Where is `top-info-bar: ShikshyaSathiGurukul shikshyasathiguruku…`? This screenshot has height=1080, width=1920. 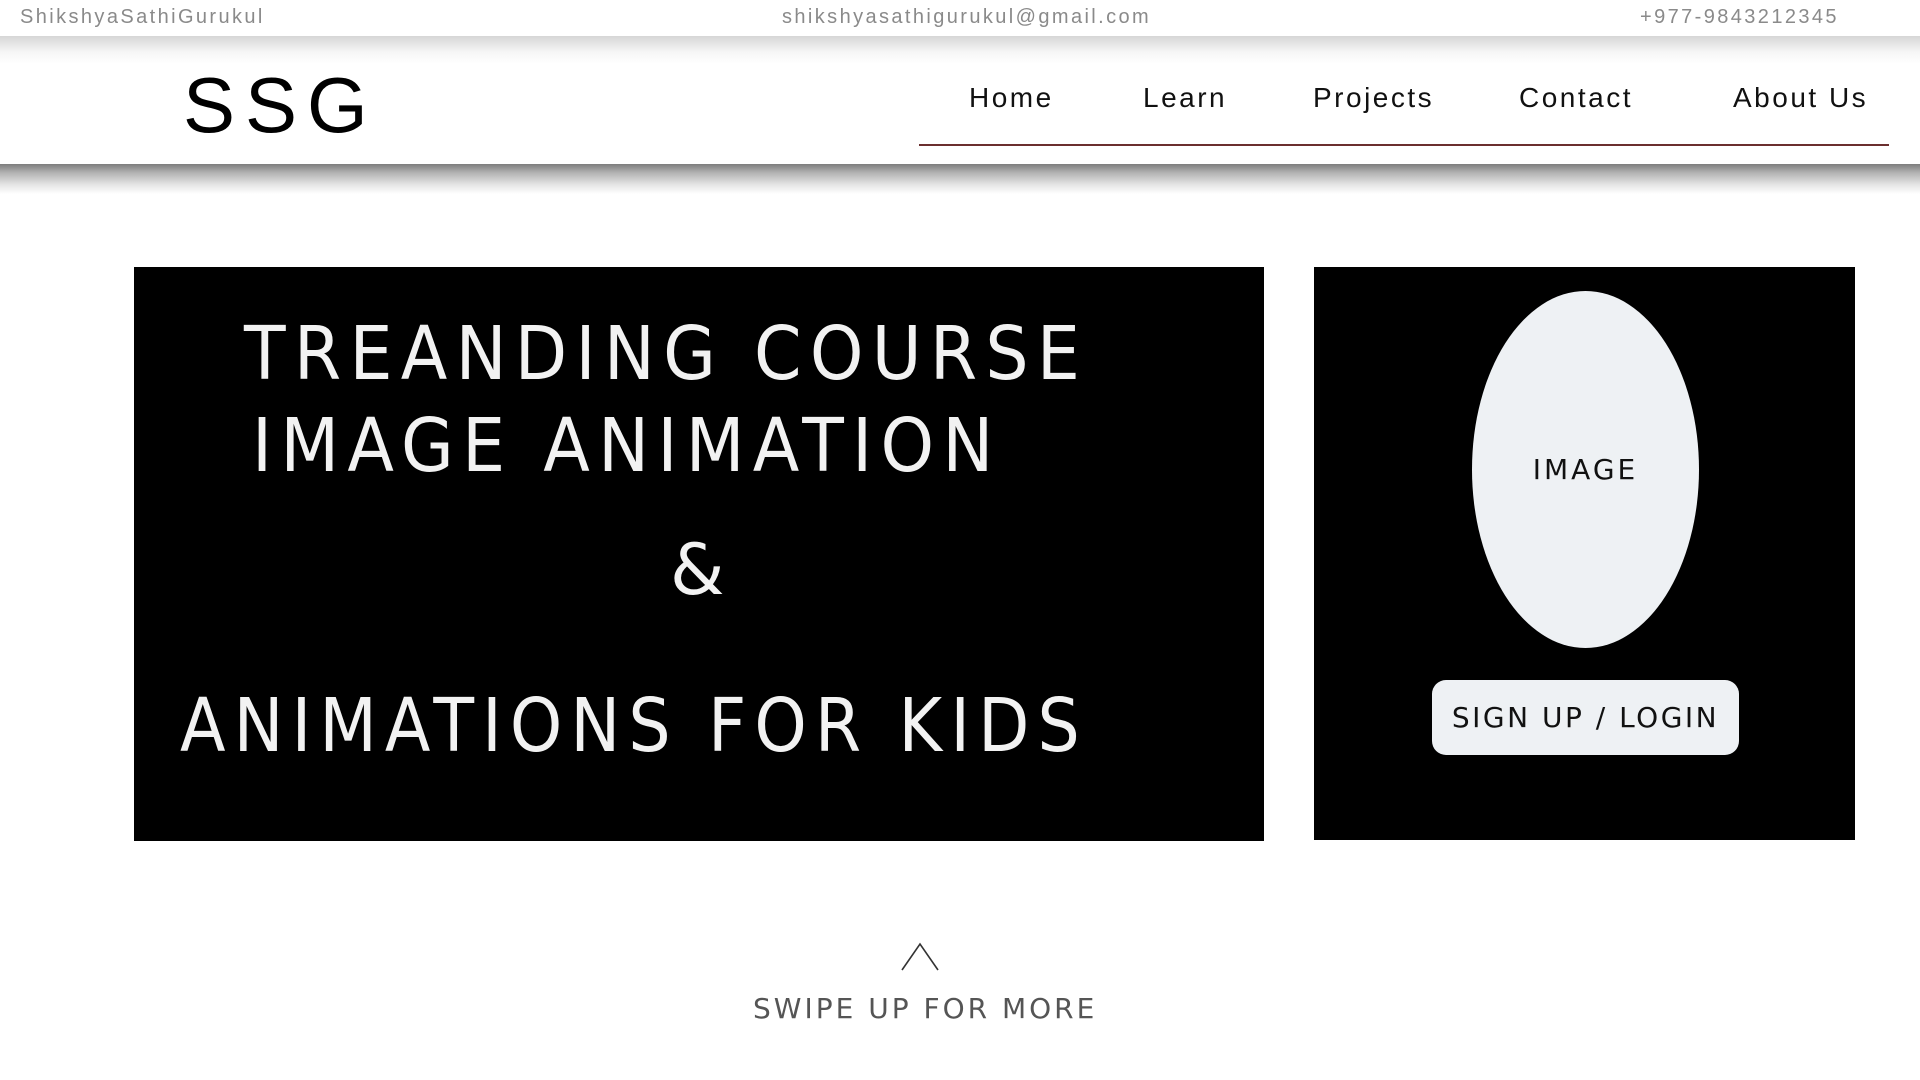
top-info-bar: ShikshyaSathiGurukul shikshyasathiguruku… is located at coordinates (960, 18).